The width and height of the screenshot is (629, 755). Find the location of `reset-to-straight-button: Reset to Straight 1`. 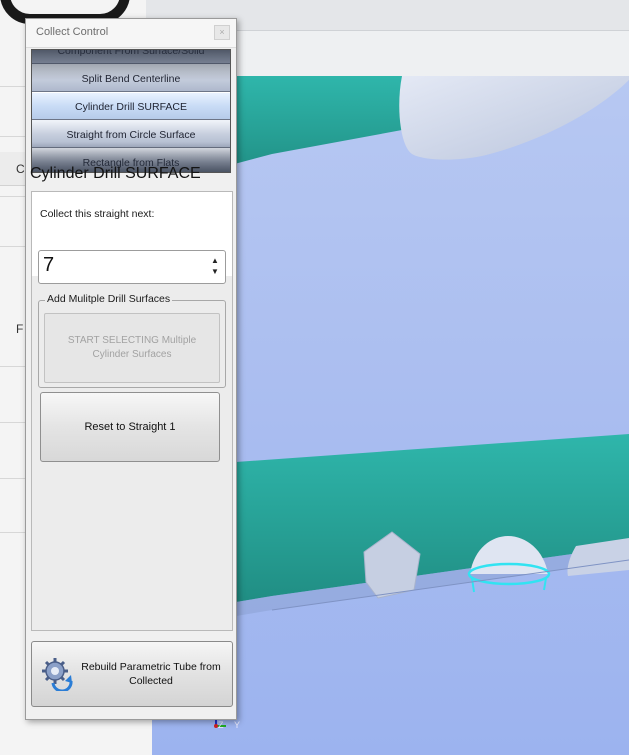

reset-to-straight-button: Reset to Straight 1 is located at coordinates (130, 427).